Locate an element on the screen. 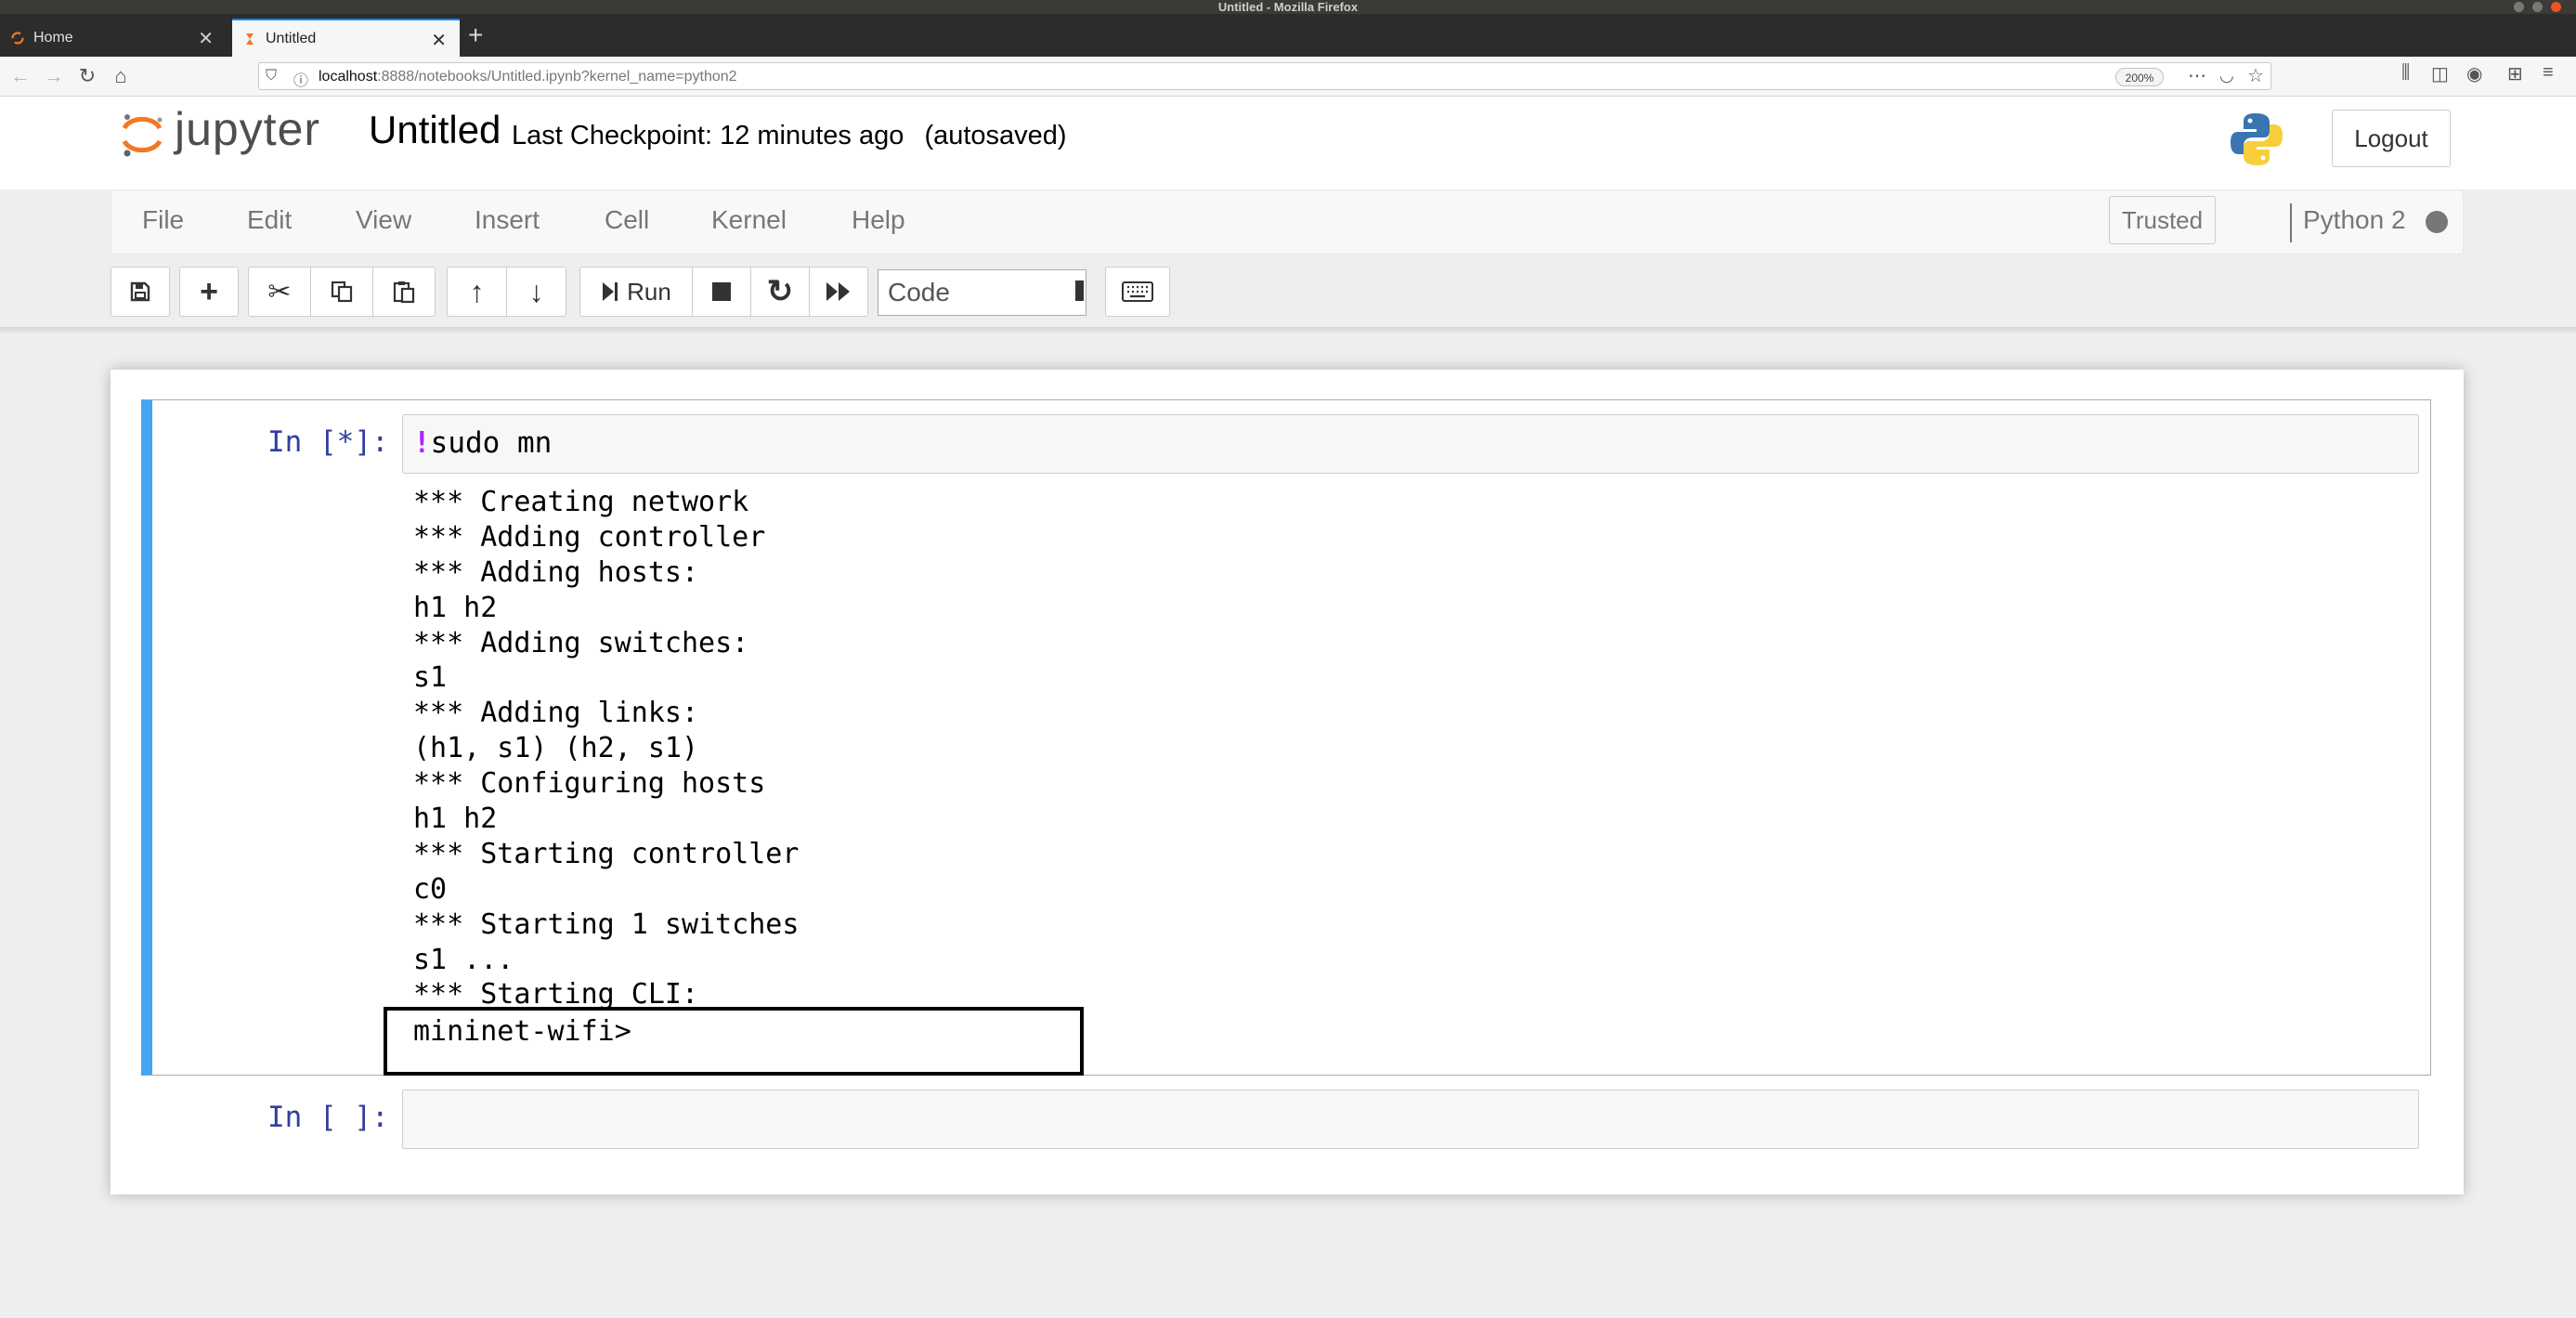 The image size is (2576, 1318). menu-help: Help is located at coordinates (878, 220).